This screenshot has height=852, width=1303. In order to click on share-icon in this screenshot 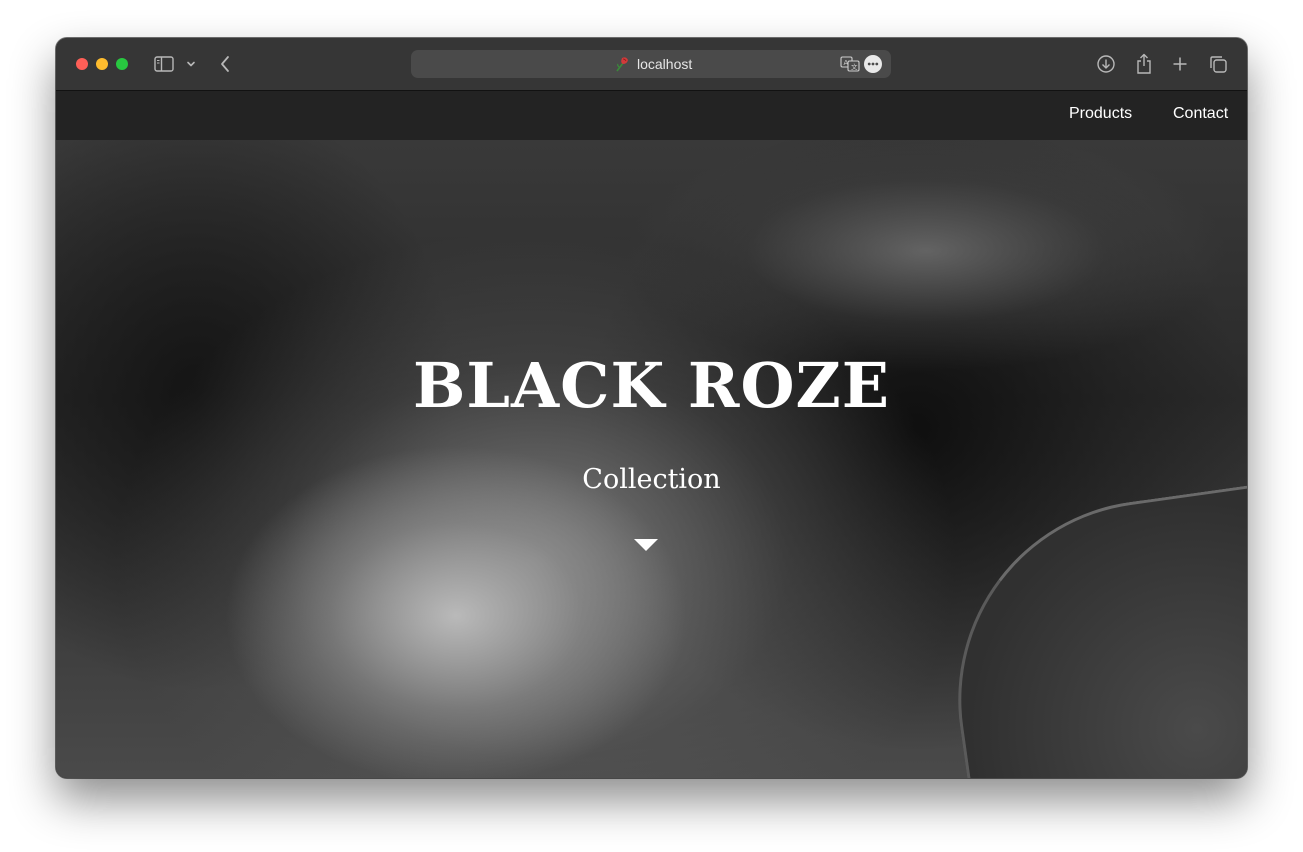, I will do `click(1144, 64)`.